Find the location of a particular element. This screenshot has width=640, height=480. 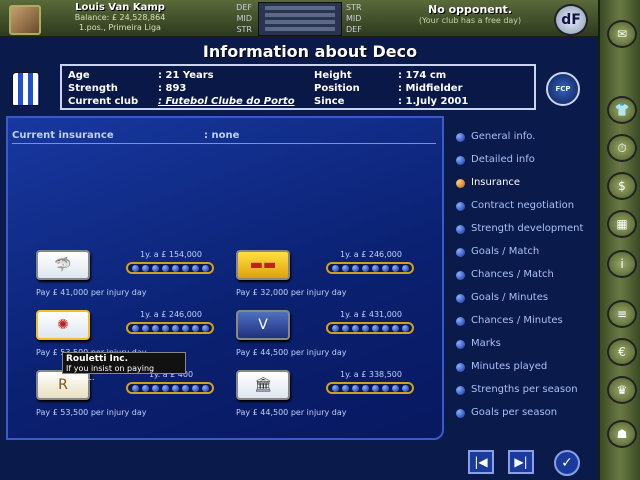

menu-item-contract-negotiation: Contract negotiation is located at coordinates (526, 207).